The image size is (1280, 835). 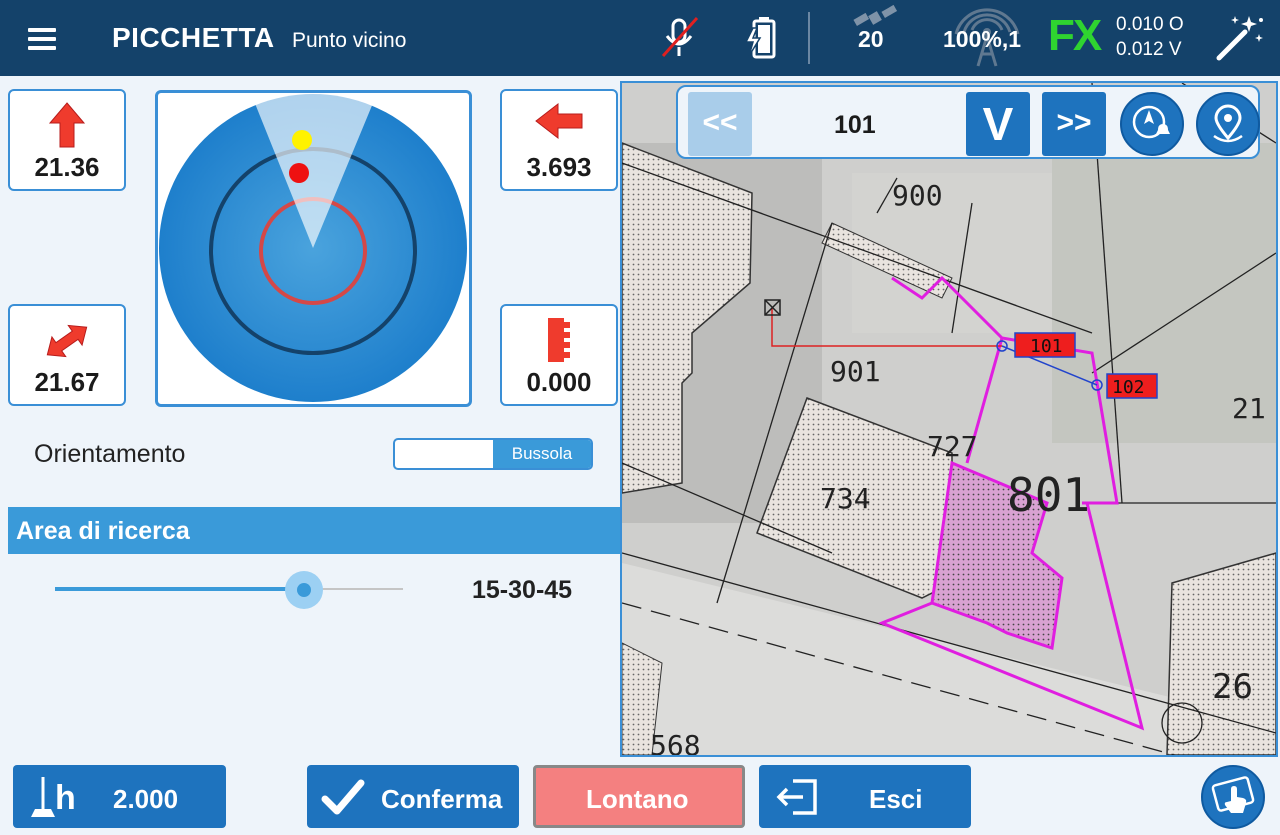 What do you see at coordinates (1240, 37) in the screenshot?
I see `magic-wand-icon` at bounding box center [1240, 37].